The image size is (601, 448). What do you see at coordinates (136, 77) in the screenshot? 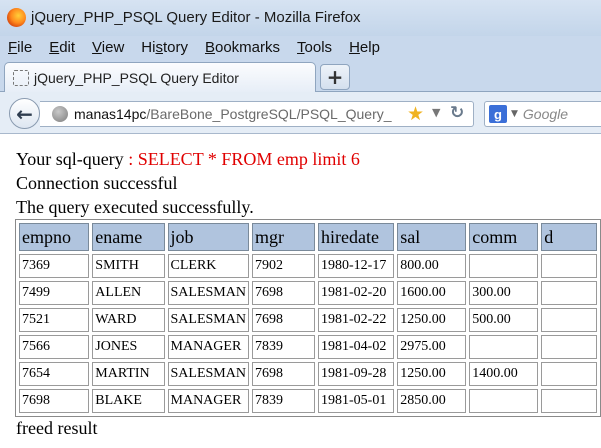
I see `tab-title: jQuery_PHP_PSQL Query Editor` at bounding box center [136, 77].